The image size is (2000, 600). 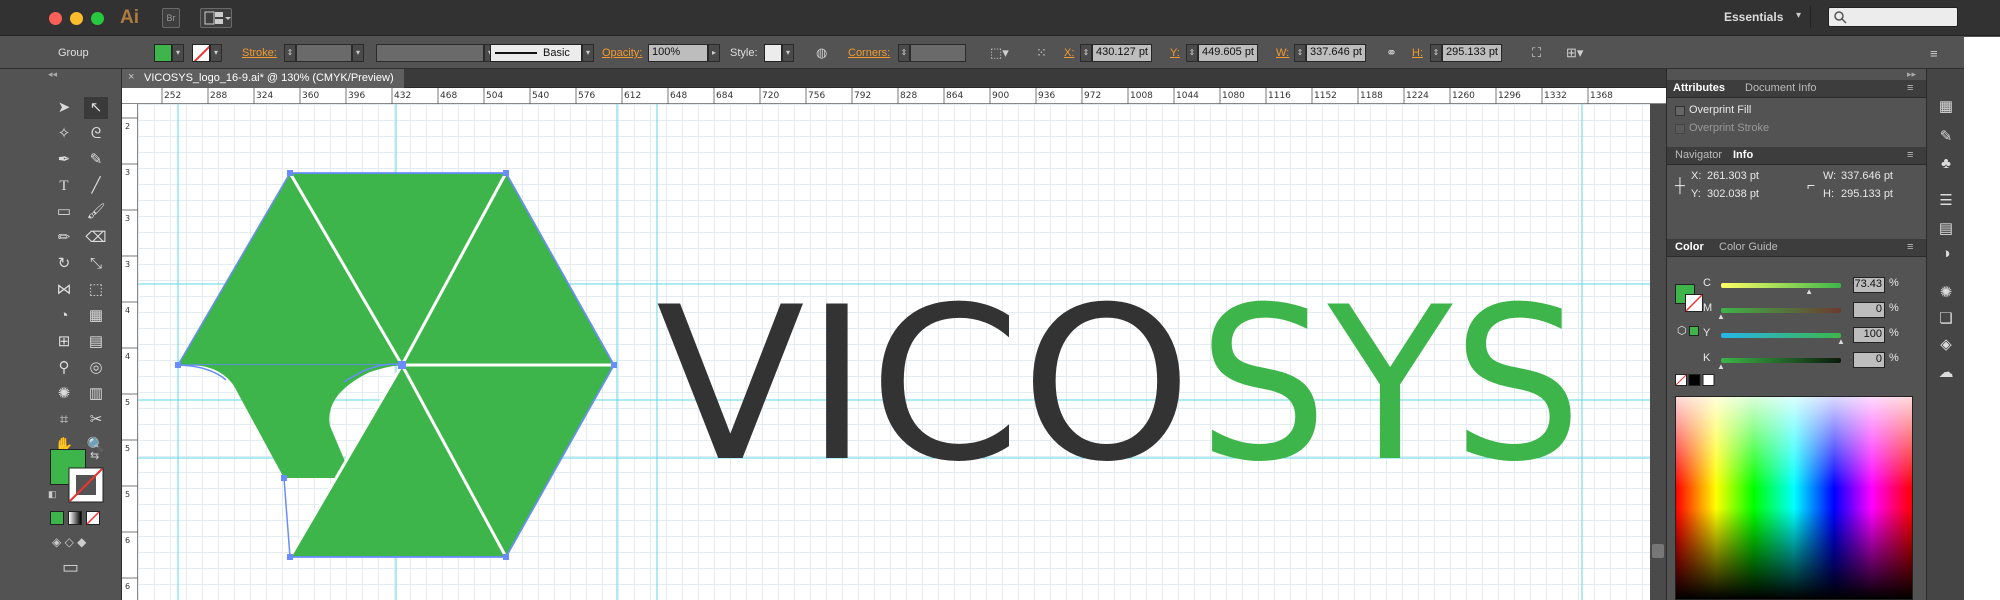 I want to click on w-label: W:, so click(x=1282, y=53).